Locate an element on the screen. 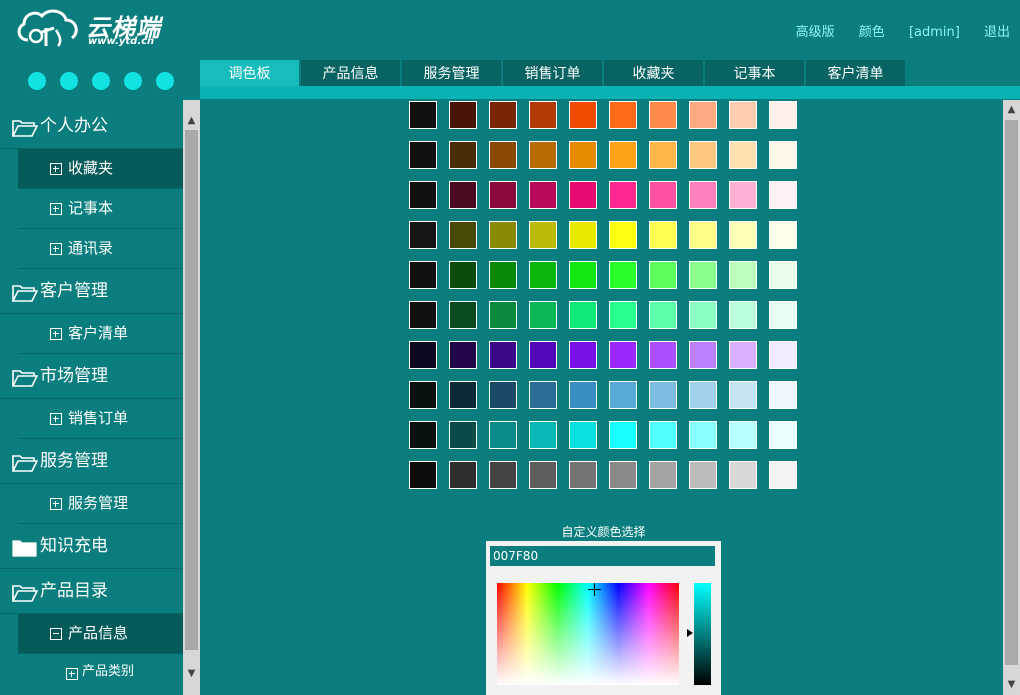  sidebar-group-personal-office: 个人办公 is located at coordinates (91, 126).